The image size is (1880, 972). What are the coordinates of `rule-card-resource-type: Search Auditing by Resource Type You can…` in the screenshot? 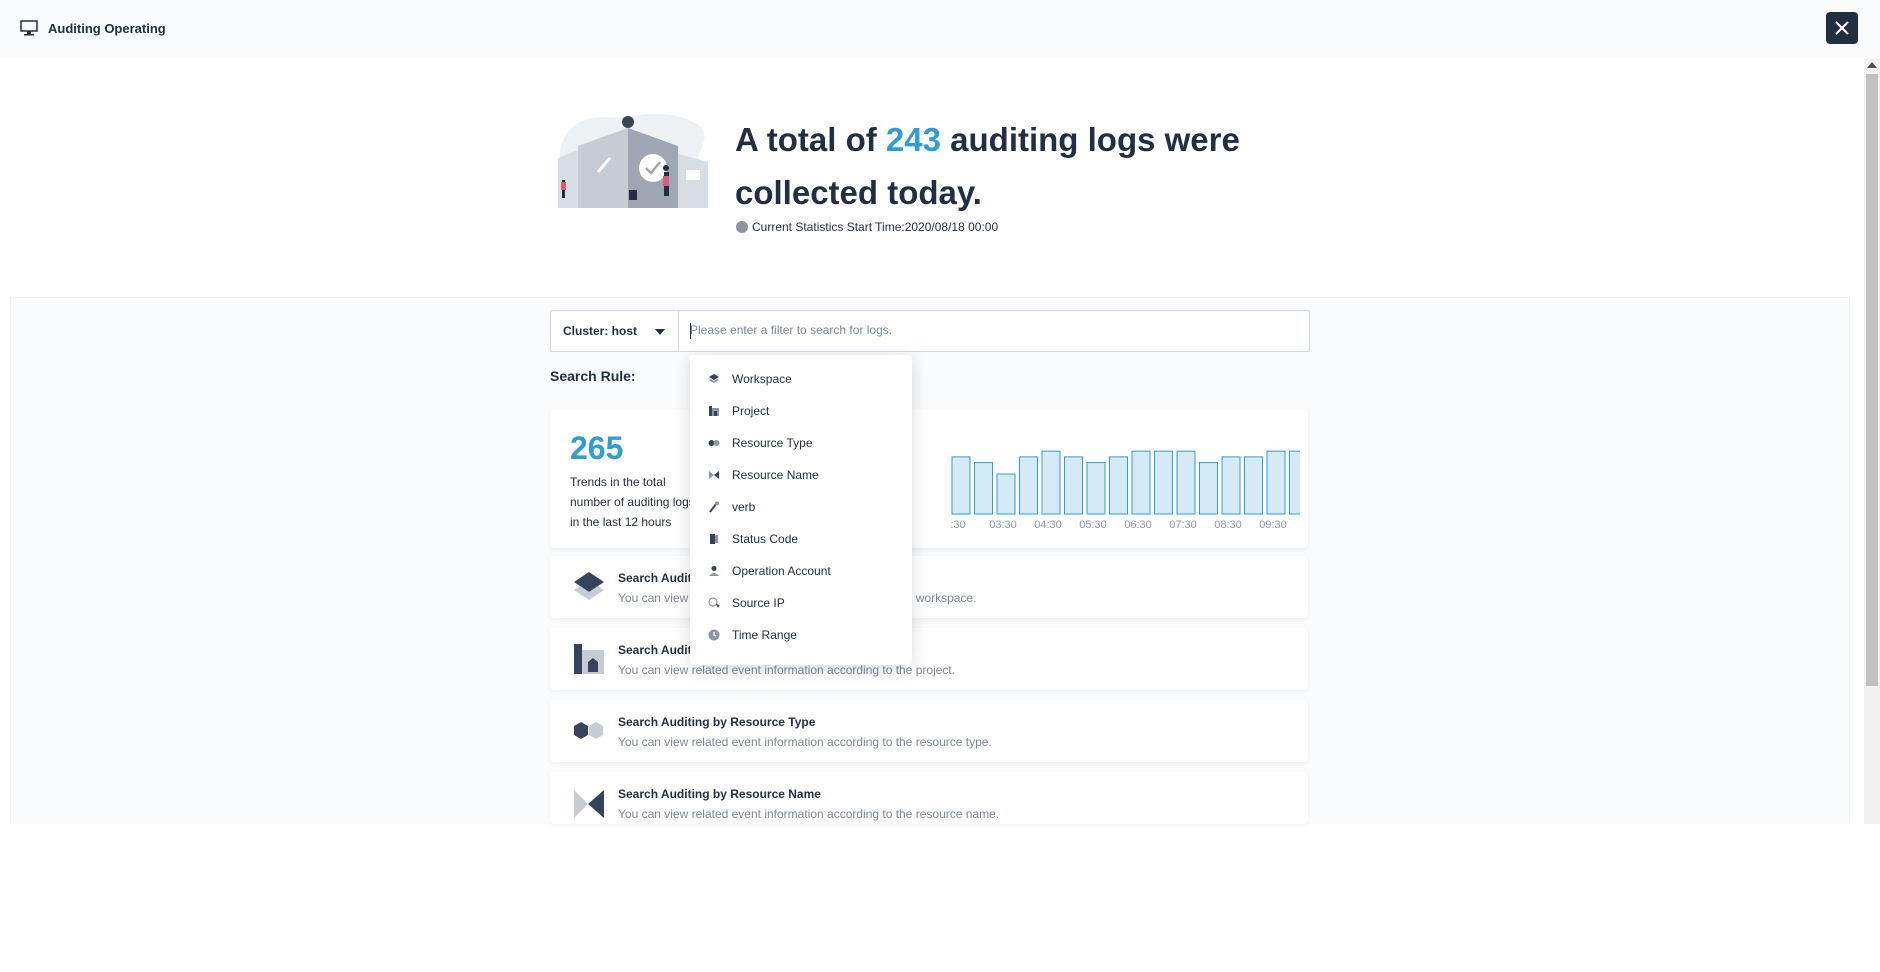 It's located at (929, 731).